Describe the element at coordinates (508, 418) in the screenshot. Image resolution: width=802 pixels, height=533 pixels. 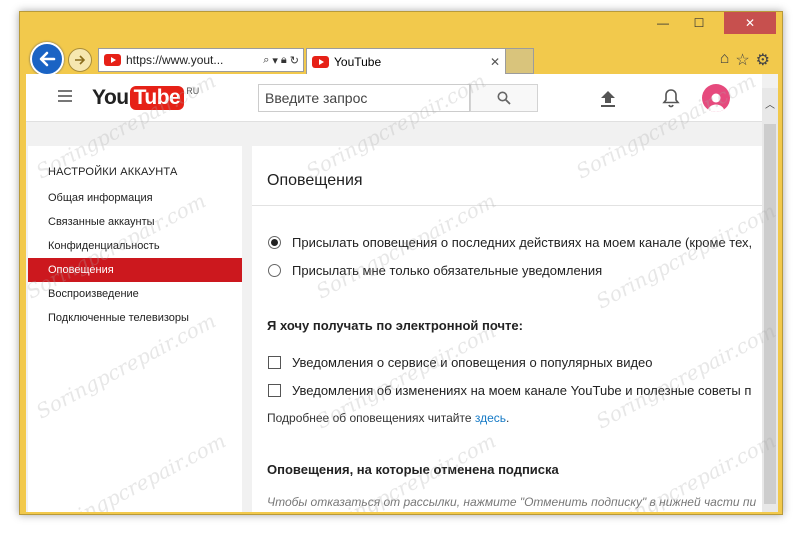
I see `more-info-end: .` at that location.